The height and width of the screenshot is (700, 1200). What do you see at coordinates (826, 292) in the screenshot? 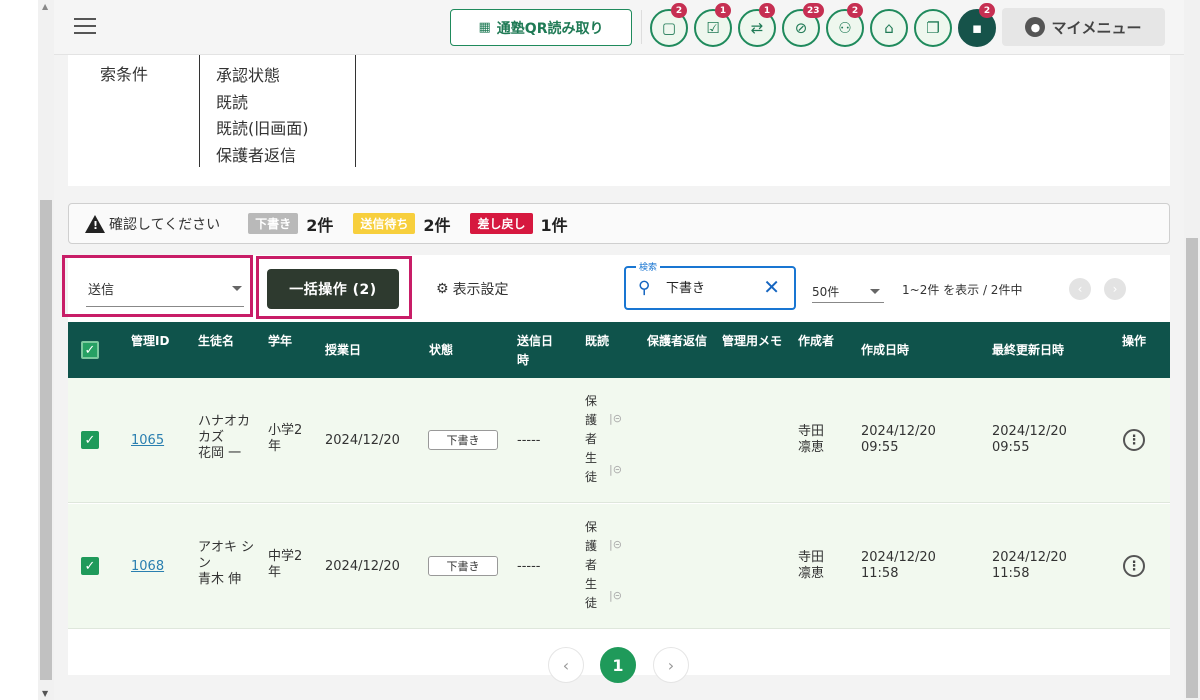
I see `per-page-value: 50件` at bounding box center [826, 292].